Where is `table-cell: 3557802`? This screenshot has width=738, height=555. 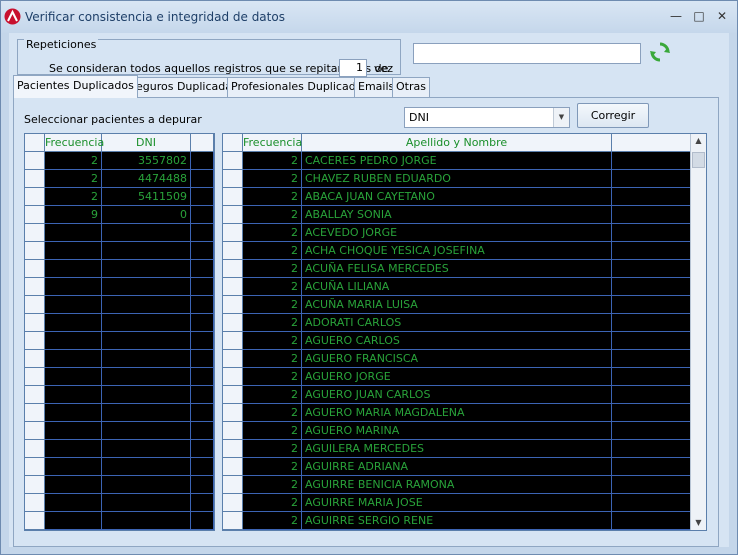
table-cell: 3557802 is located at coordinates (146, 161).